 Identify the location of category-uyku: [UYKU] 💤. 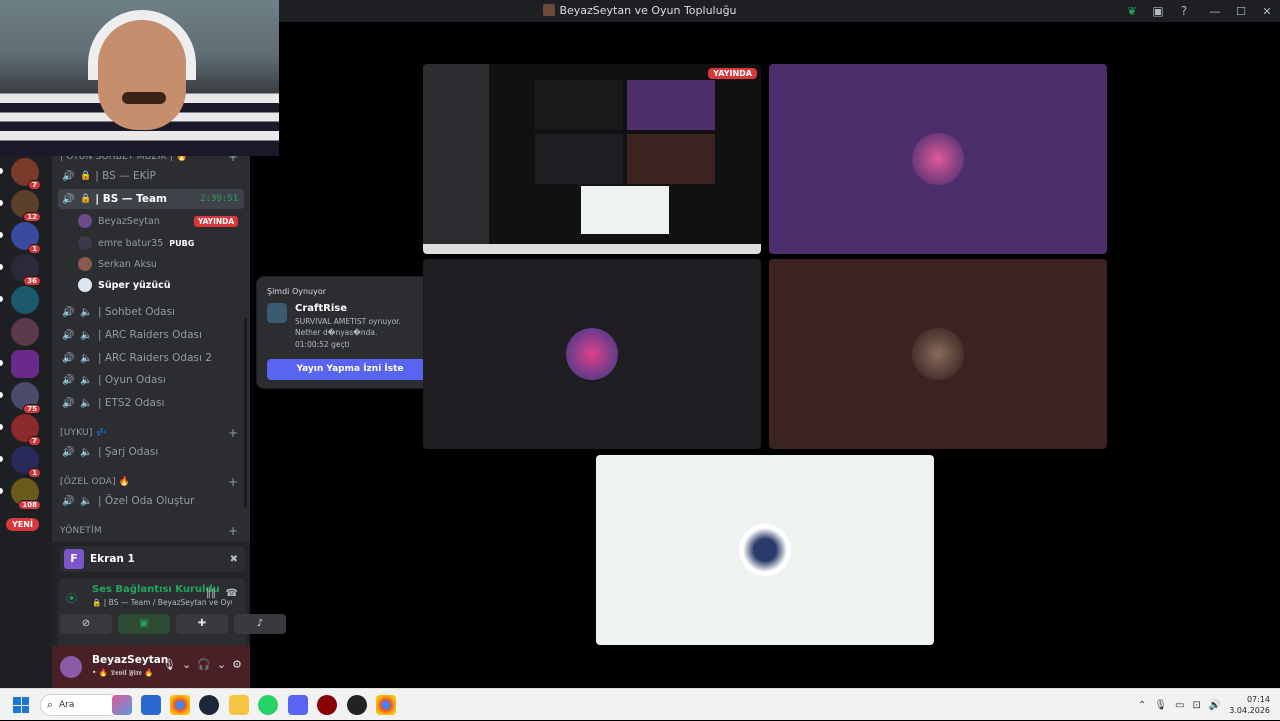
(83, 433).